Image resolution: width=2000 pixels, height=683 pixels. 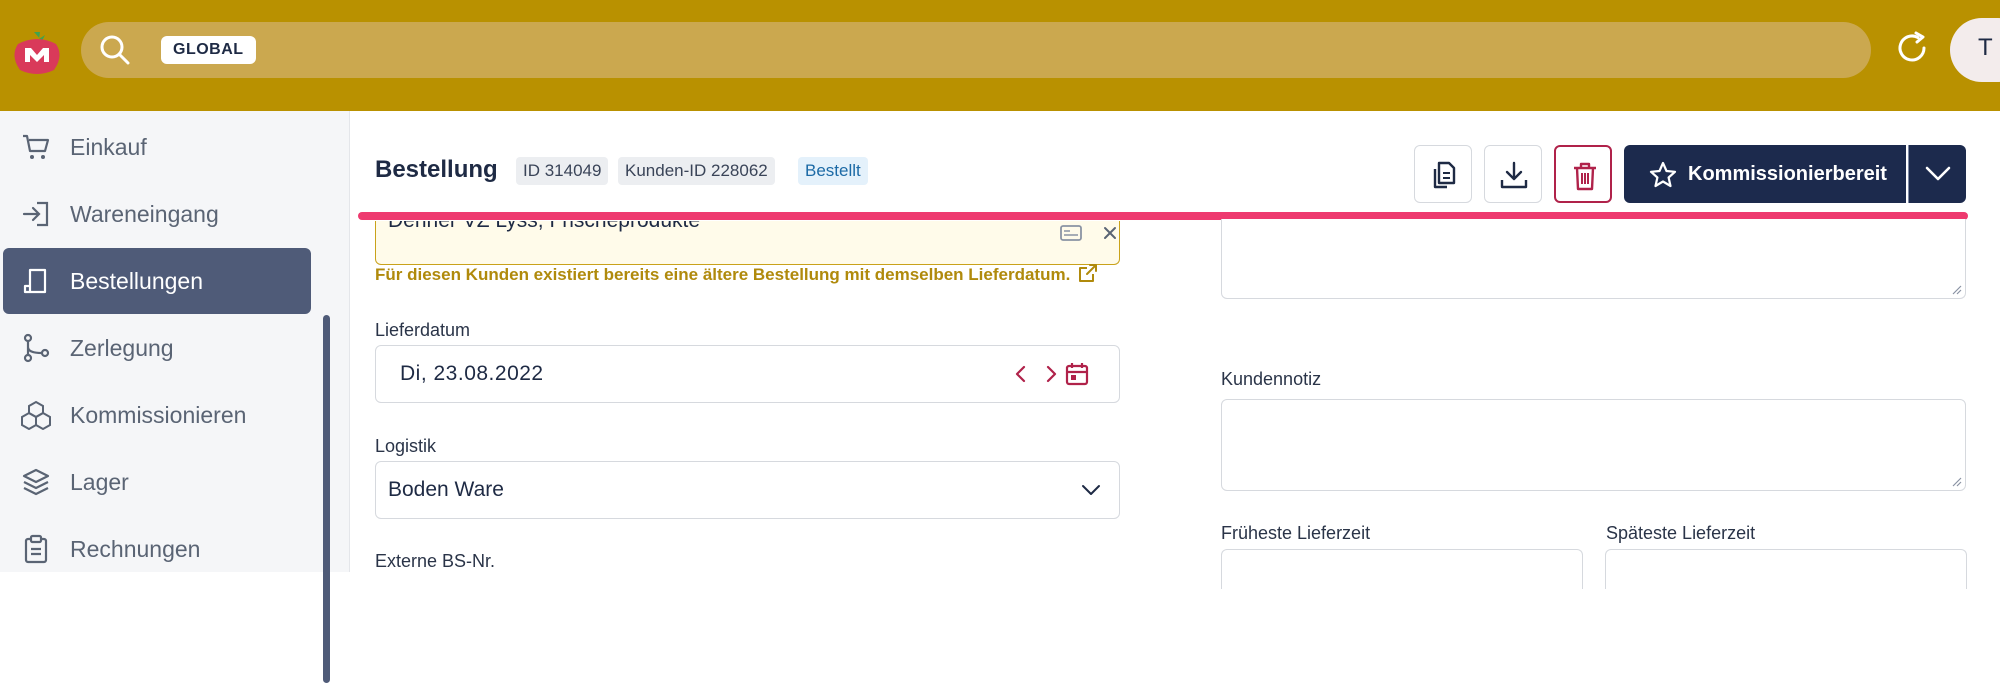 What do you see at coordinates (208, 50) in the screenshot?
I see `search-scope-chip: GLOBAL` at bounding box center [208, 50].